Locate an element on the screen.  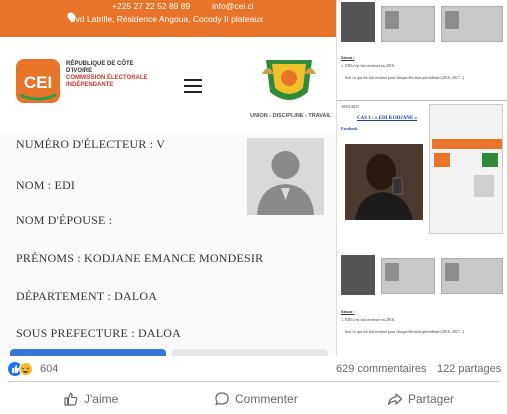
share-button: Partager is located at coordinates (420, 399).